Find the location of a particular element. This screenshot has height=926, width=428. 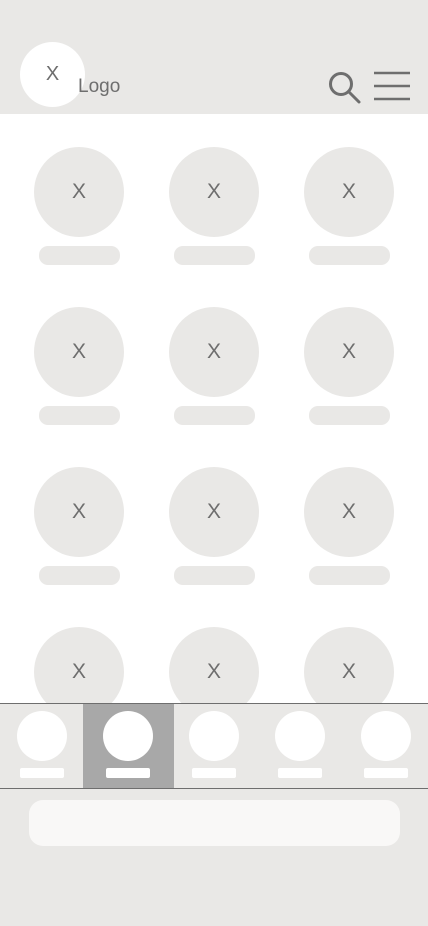

bottom-input-field is located at coordinates (214, 823).